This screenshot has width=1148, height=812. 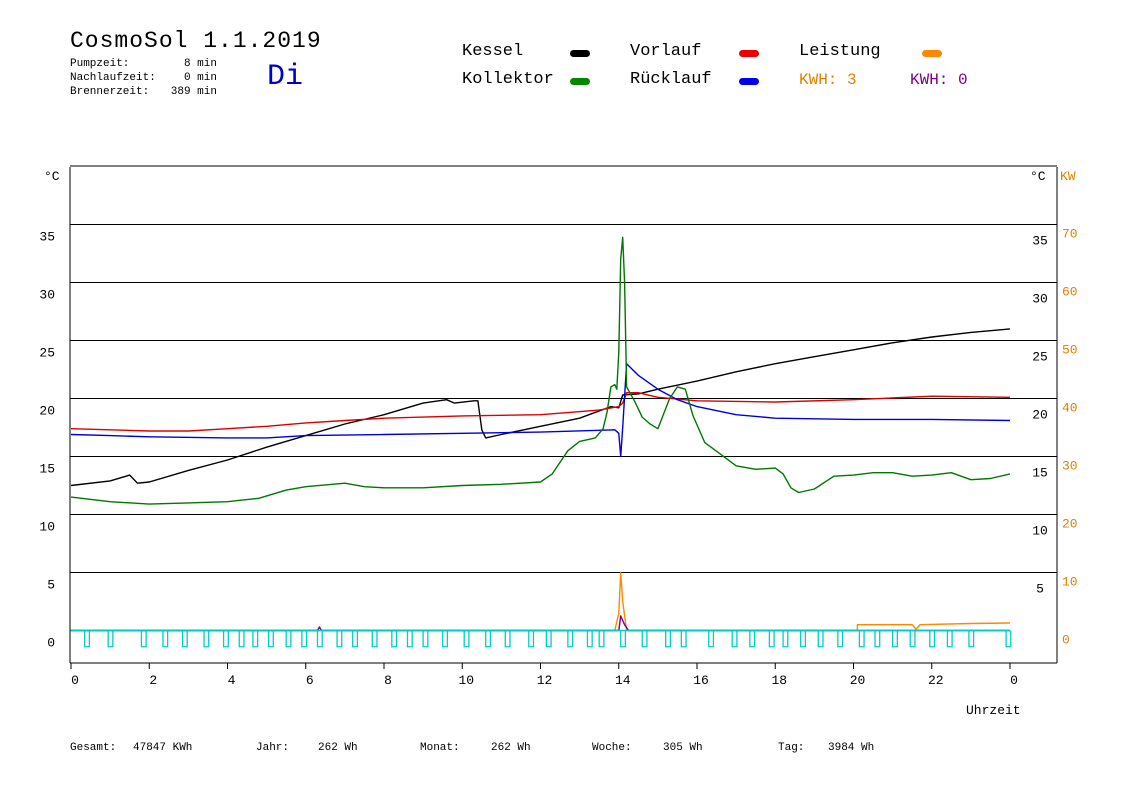 I want to click on y-tick-left-25: 25, so click(x=47, y=353).